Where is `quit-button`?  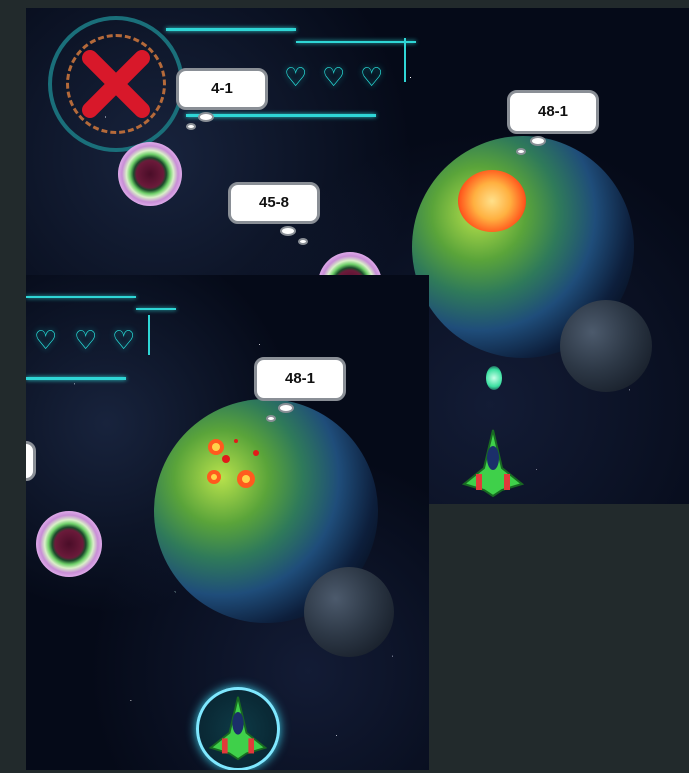 quit-button is located at coordinates (116, 84).